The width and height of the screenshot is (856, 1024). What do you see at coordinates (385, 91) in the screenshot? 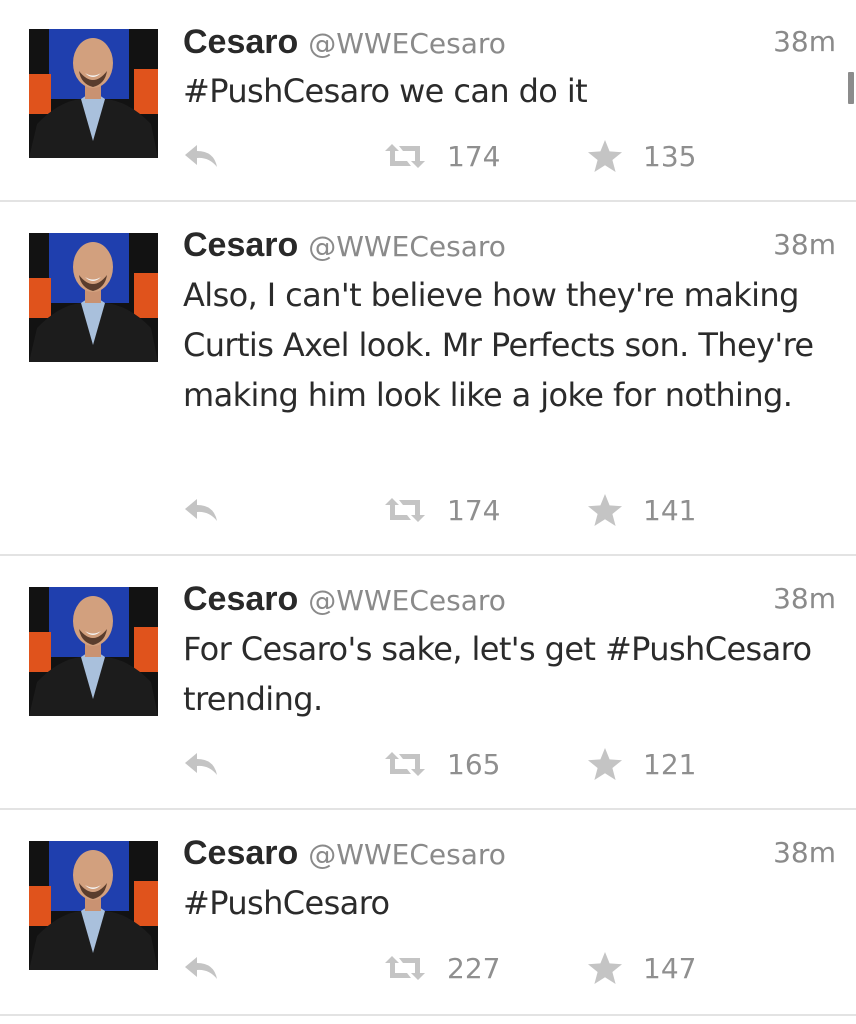
I see `tweet-text: #PushCesaro we can do it` at bounding box center [385, 91].